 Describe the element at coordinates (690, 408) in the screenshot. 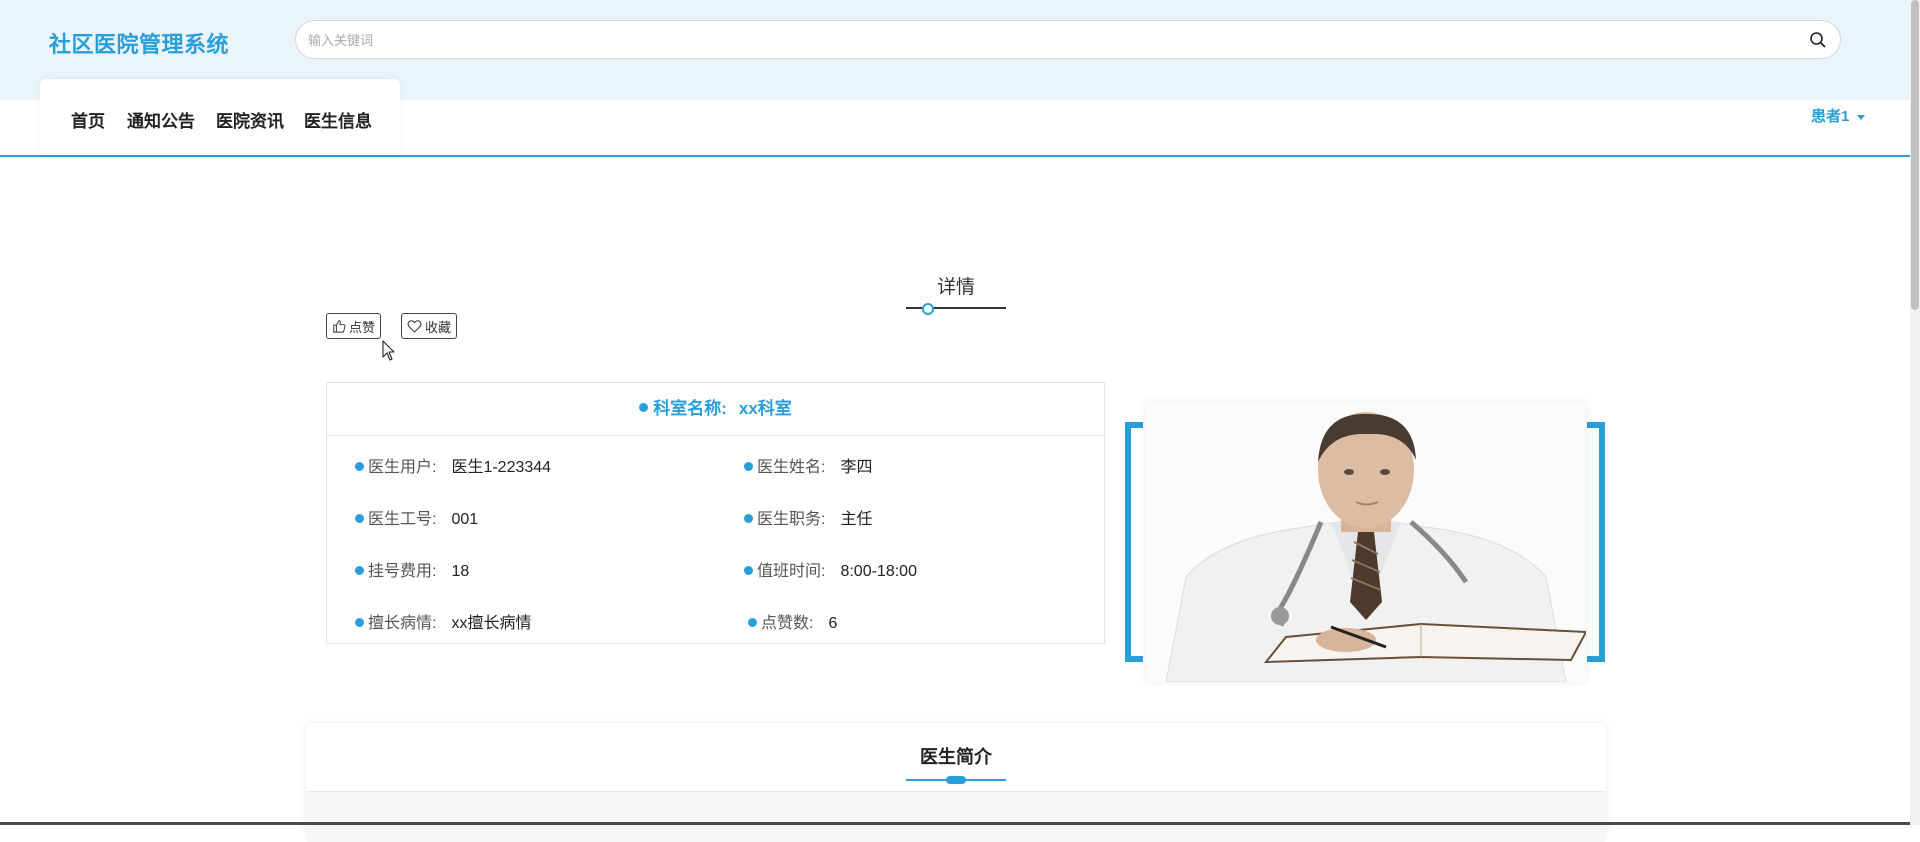

I see `dept-label: 科室名称:` at that location.